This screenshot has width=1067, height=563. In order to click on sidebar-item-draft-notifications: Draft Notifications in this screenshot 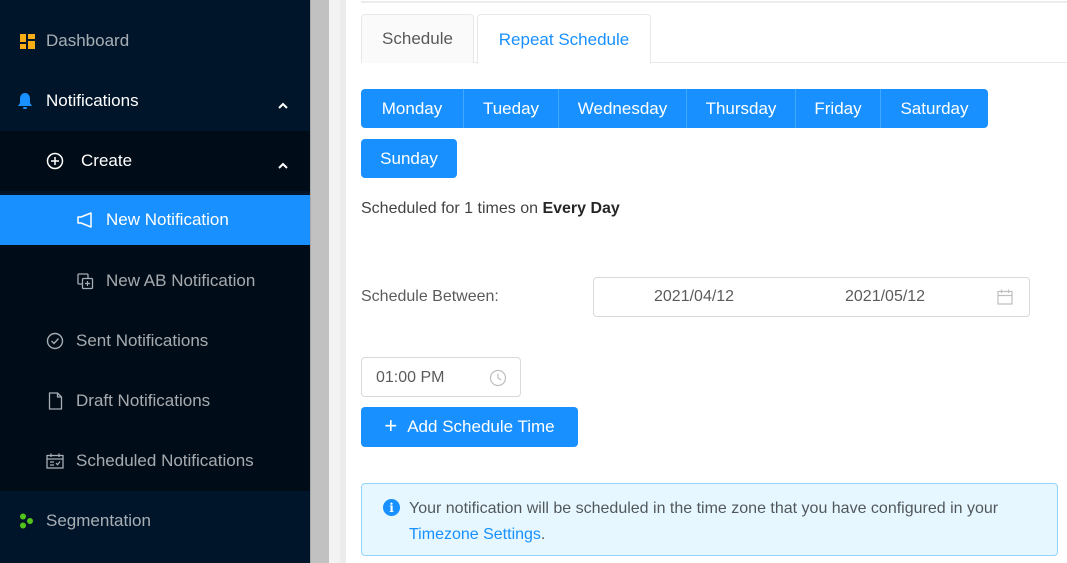, I will do `click(155, 401)`.